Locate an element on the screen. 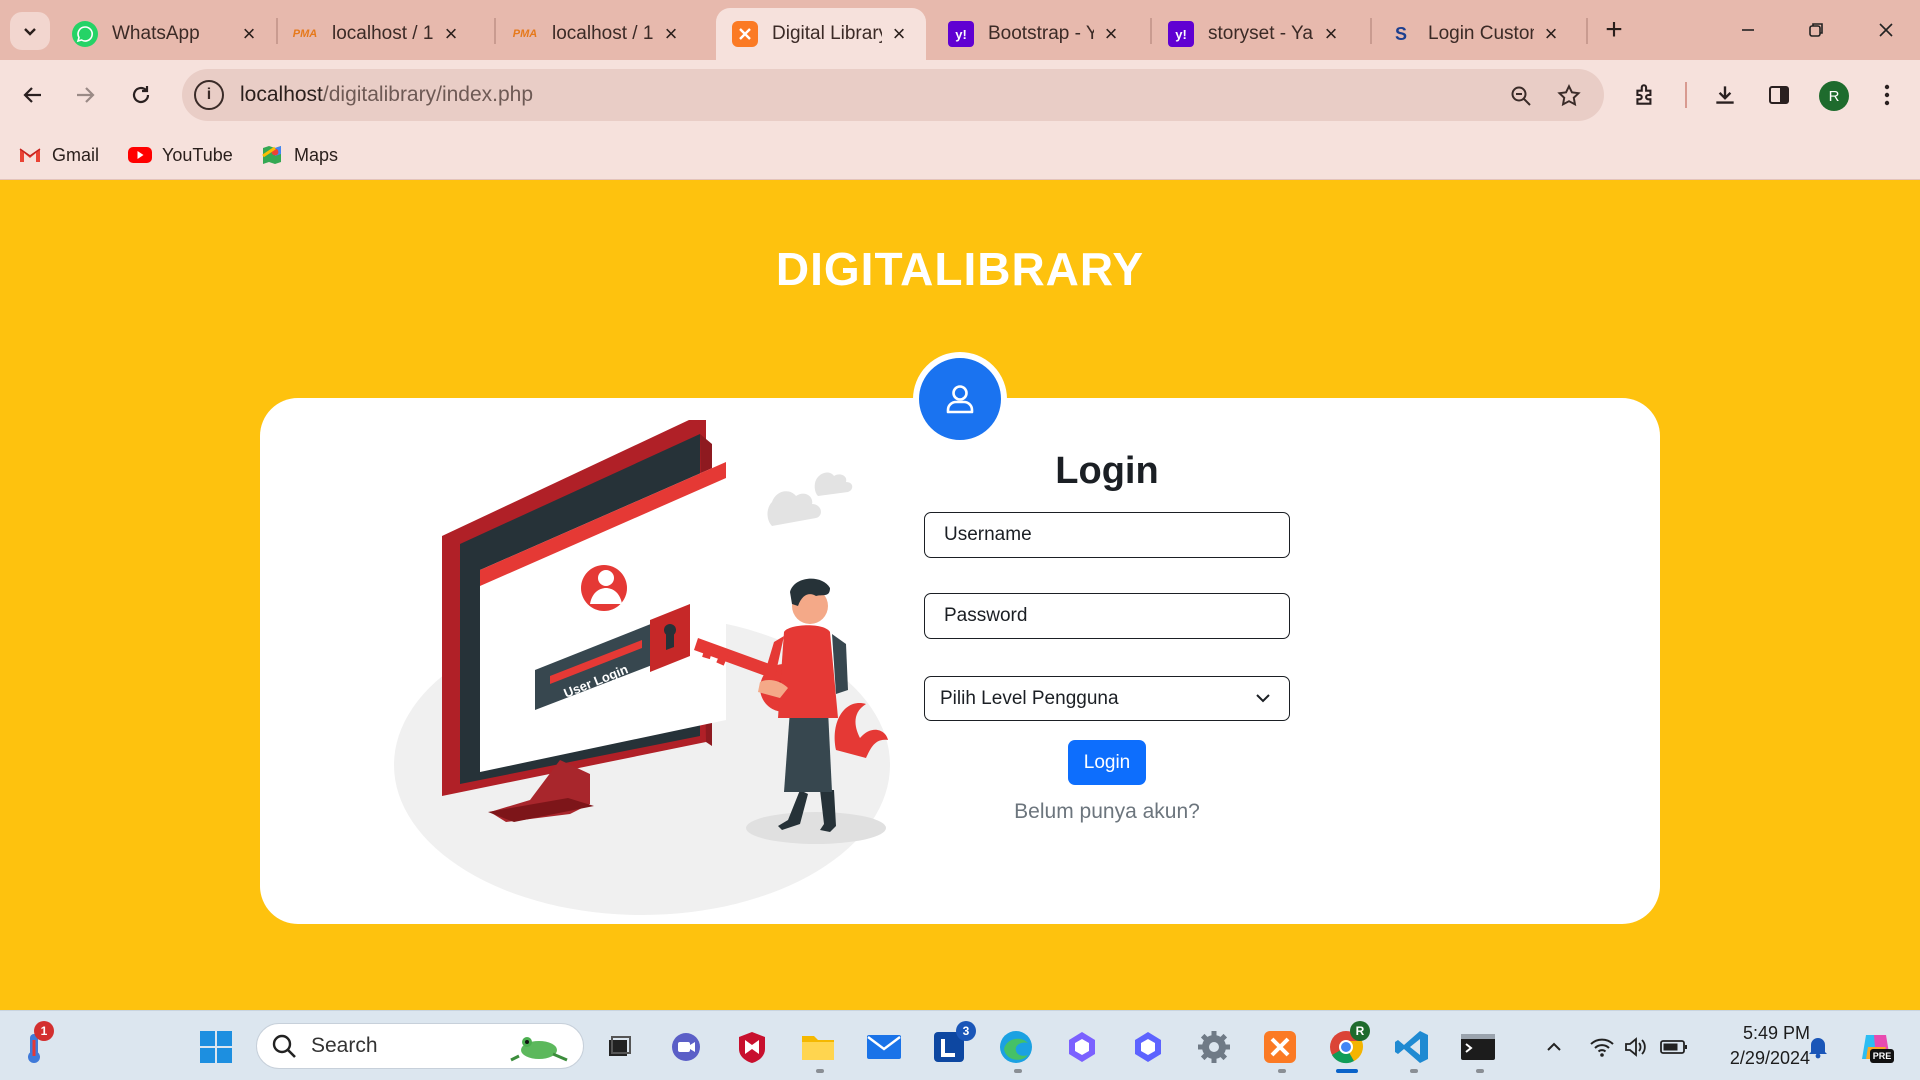  show-hidden-icons-button is located at coordinates (1554, 1047).